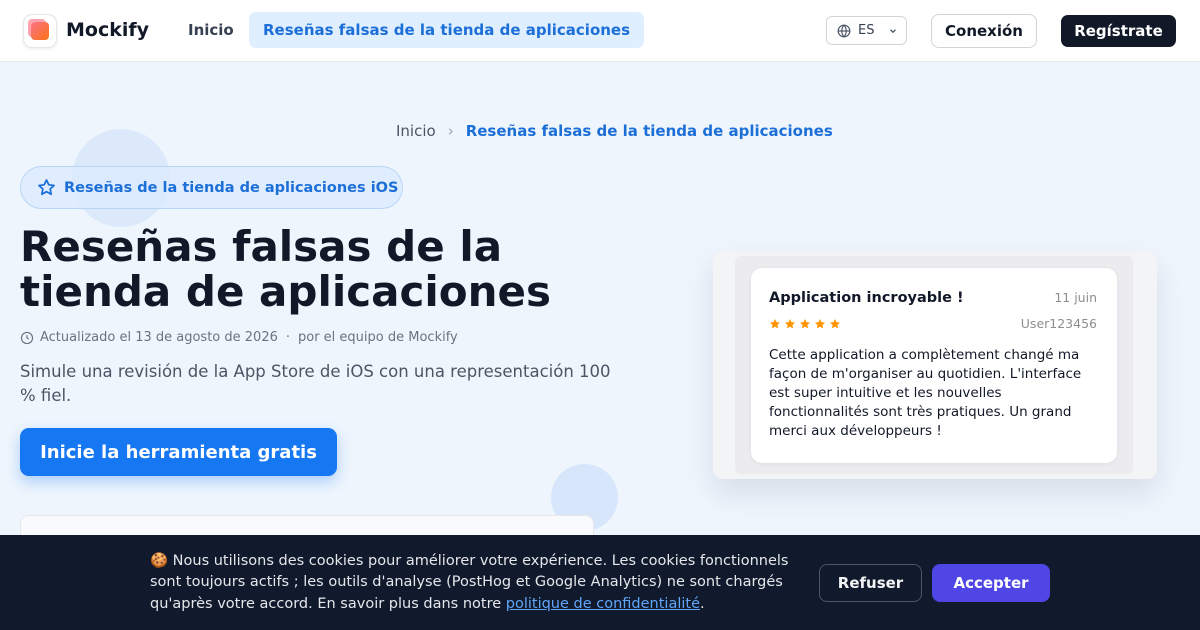 The width and height of the screenshot is (1200, 630). I want to click on star-outline-icon, so click(46, 187).